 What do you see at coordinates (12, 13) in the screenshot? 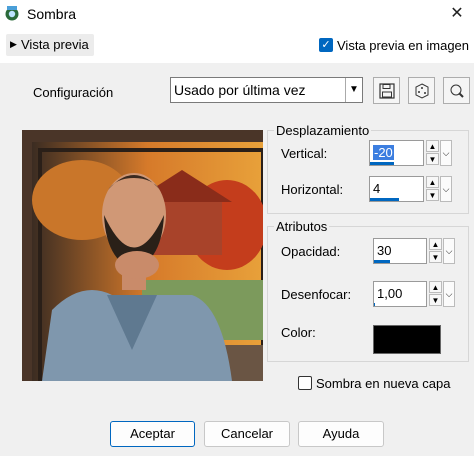
I see `app-icon` at bounding box center [12, 13].